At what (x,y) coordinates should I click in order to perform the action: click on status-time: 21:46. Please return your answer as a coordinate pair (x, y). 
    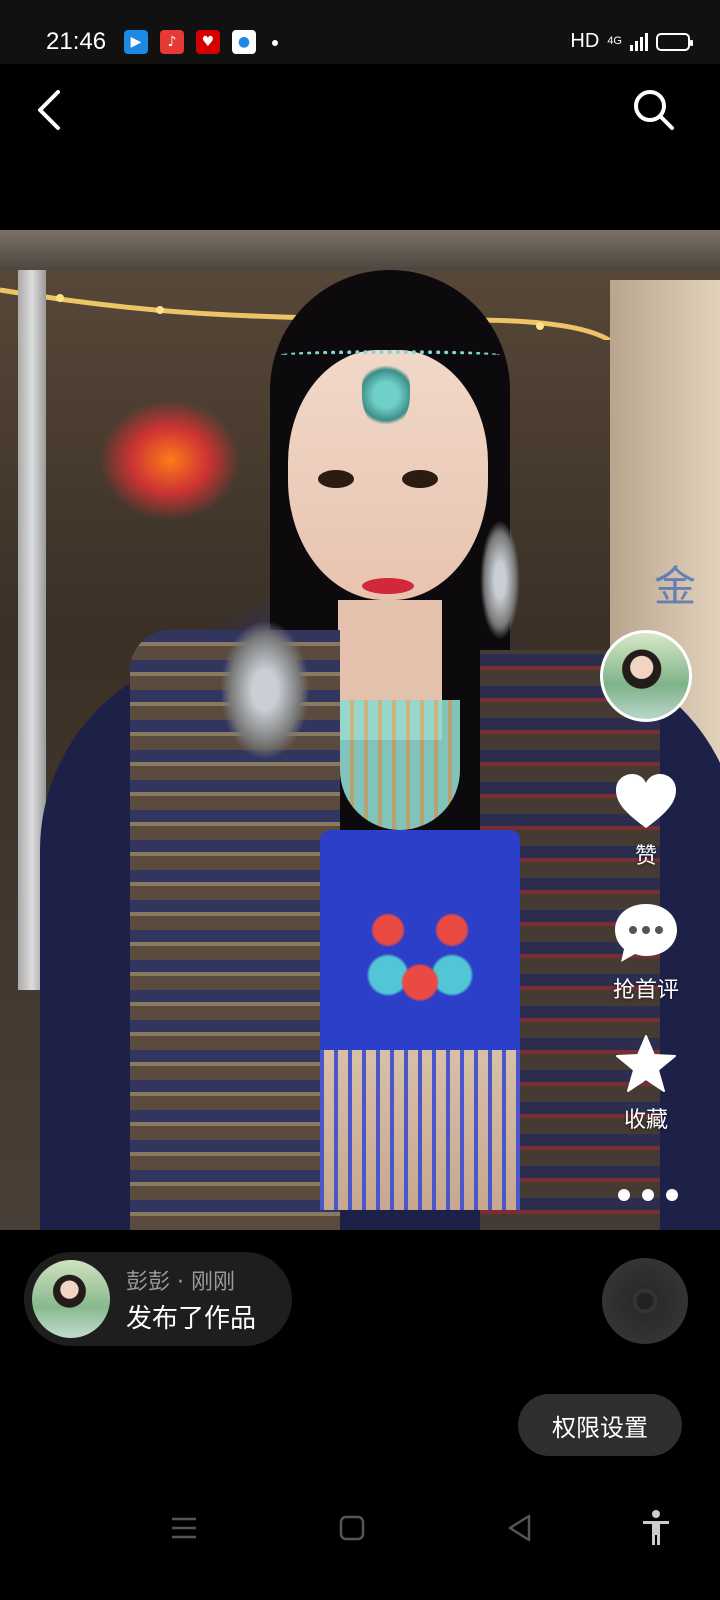
    Looking at the image, I should click on (76, 41).